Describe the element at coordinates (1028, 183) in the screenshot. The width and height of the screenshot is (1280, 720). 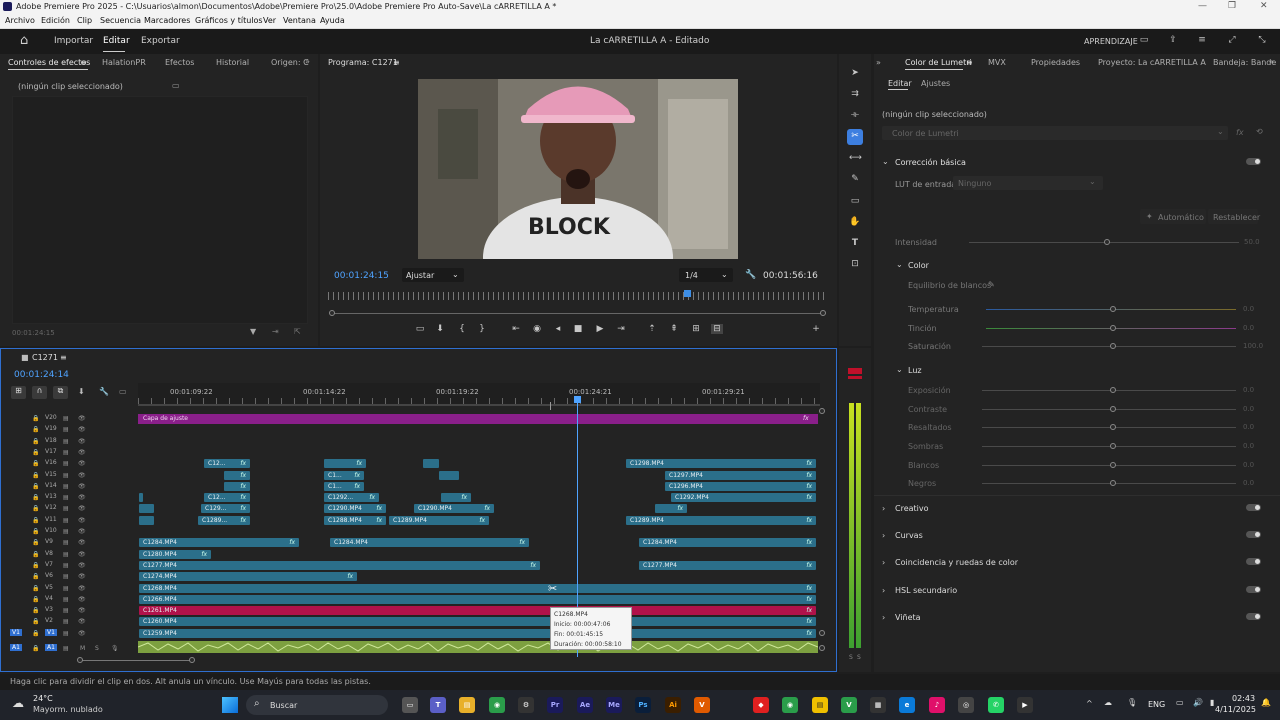
I see `lut-dropdown: Ninguno ⌄` at that location.